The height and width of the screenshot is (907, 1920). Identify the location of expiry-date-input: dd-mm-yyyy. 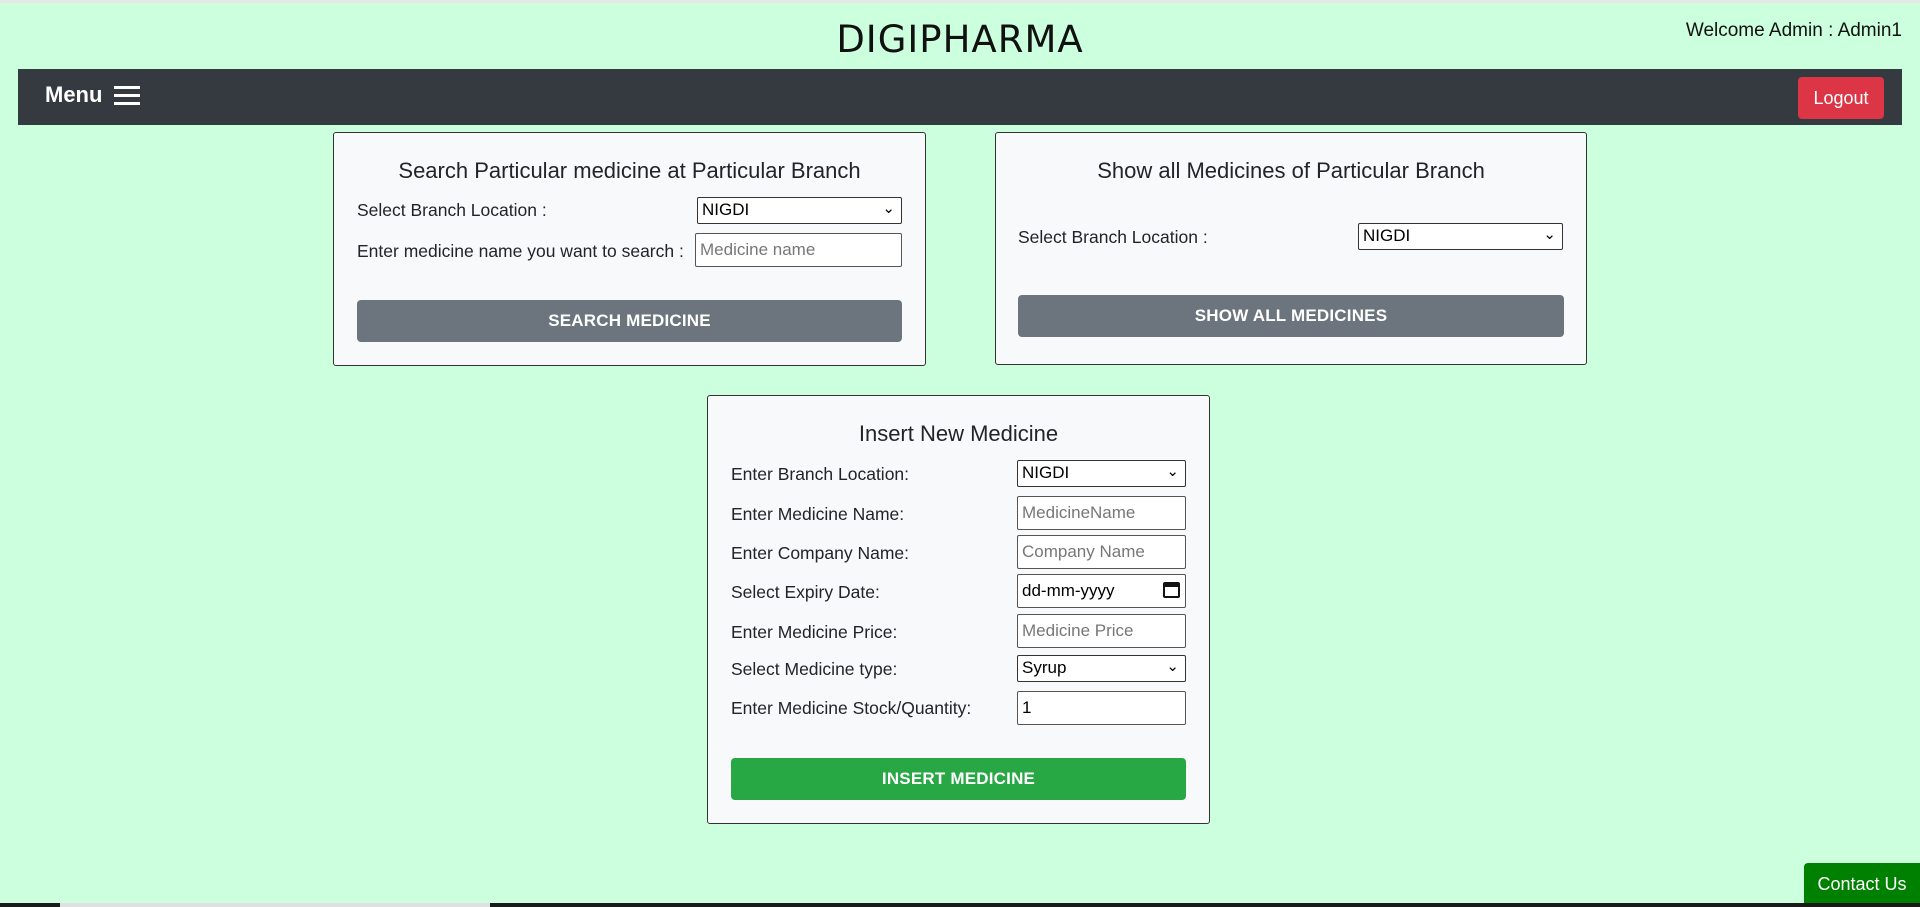
(1101, 591).